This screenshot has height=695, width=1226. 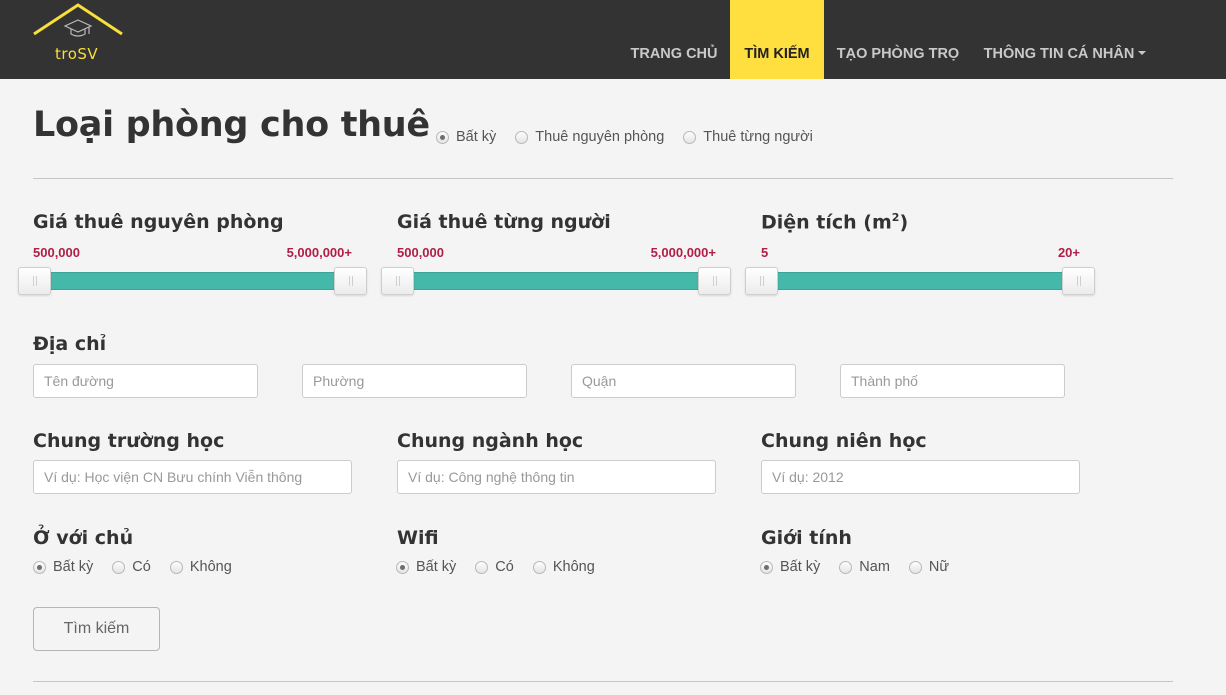 I want to click on search-button: Tìm kiếm, so click(x=96, y=629).